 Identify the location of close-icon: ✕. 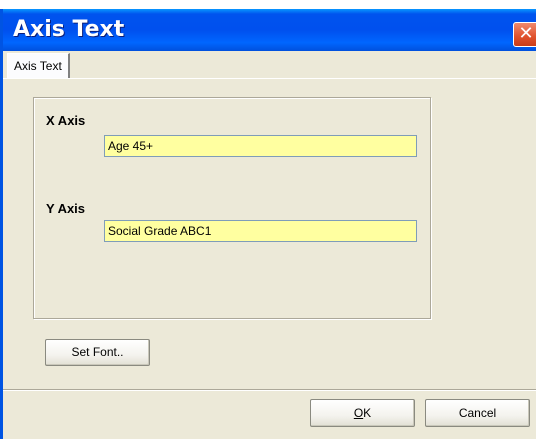
(526, 33).